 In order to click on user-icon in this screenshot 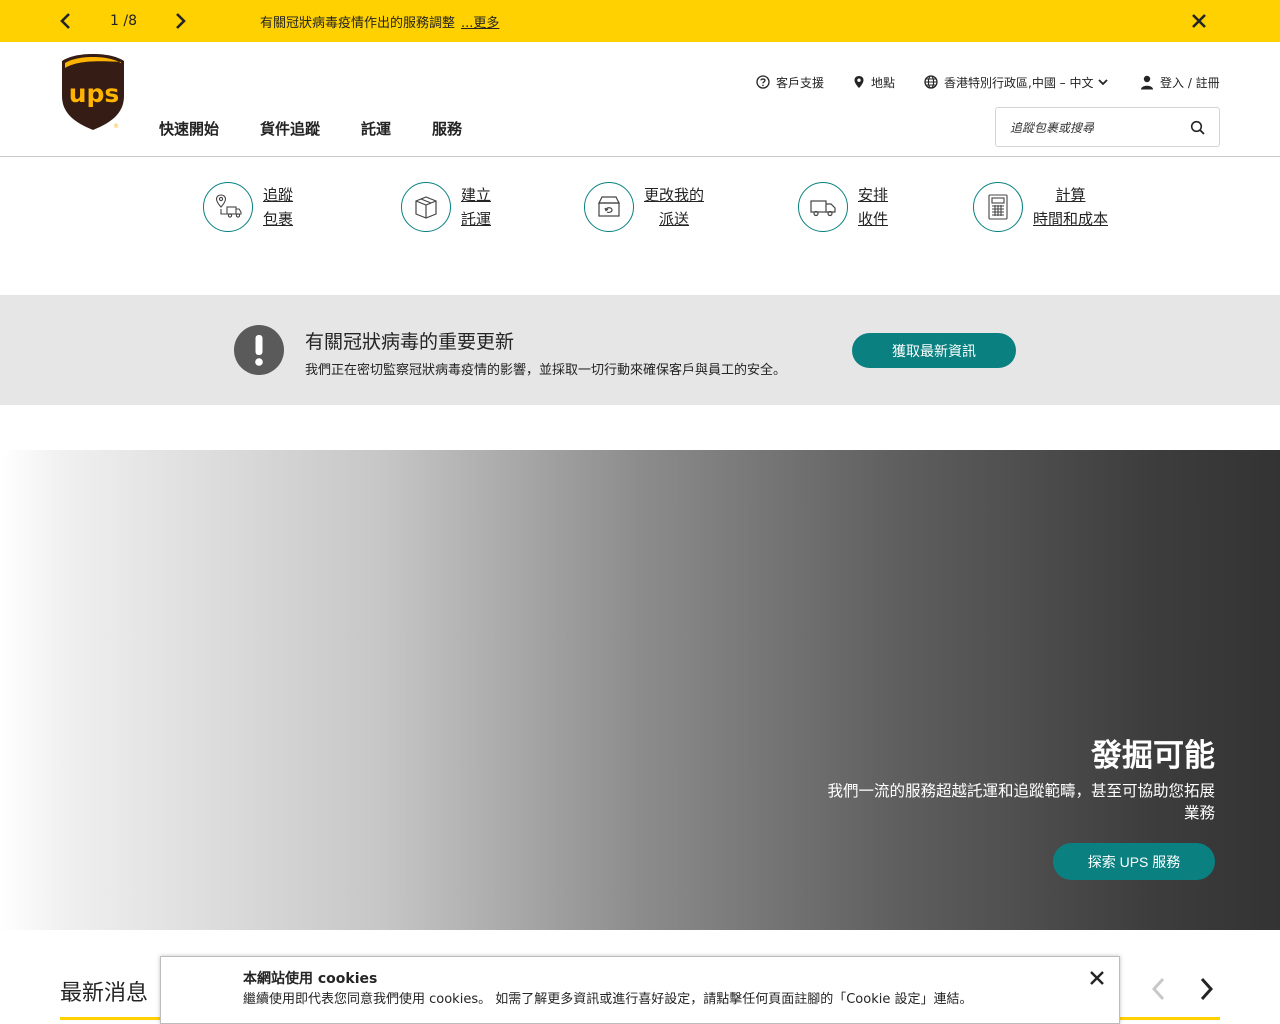, I will do `click(1147, 82)`.